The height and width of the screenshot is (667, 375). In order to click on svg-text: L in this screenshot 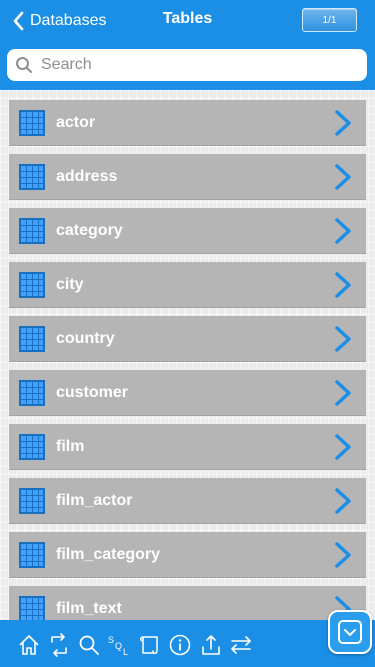, I will do `click(125, 652)`.